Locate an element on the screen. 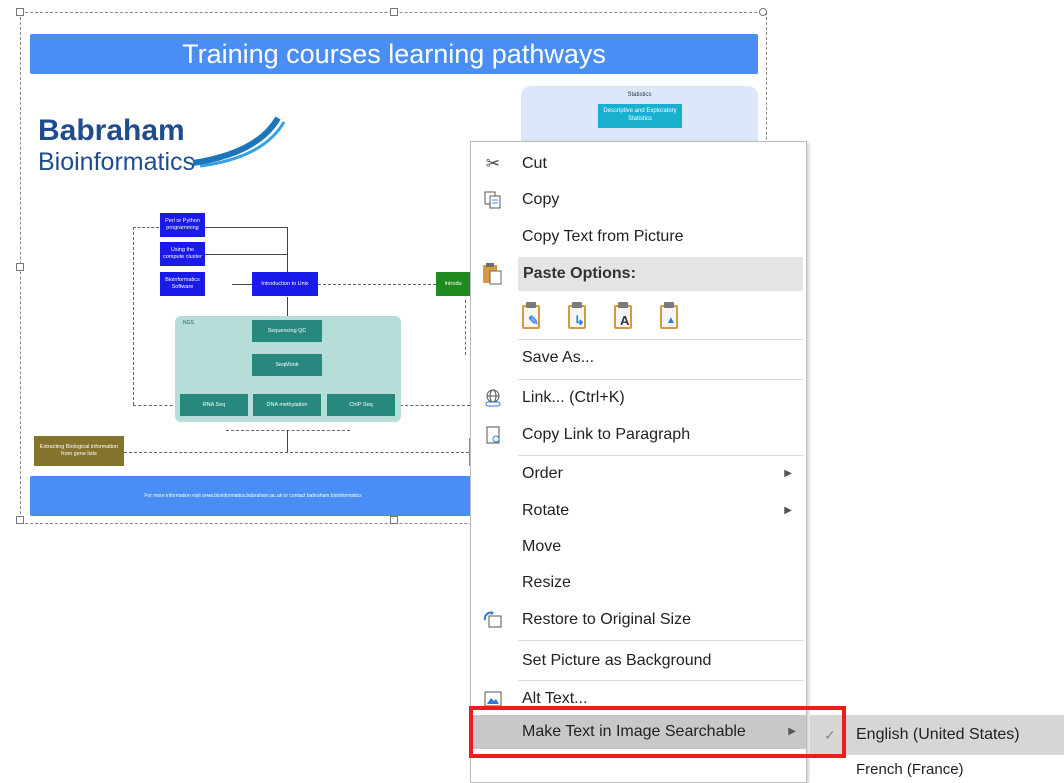  menu-item-set-picture-as-background: Set Picture as Background is located at coordinates (638, 661).